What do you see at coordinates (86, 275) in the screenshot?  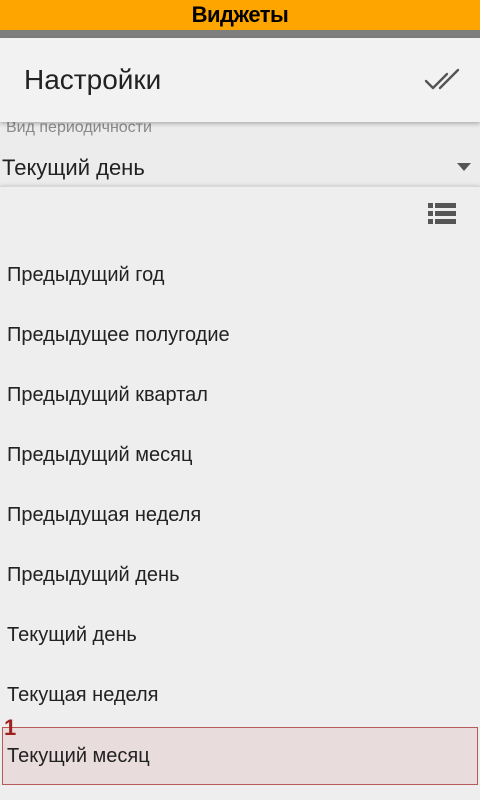 I see `option-label: Предыдущий год` at bounding box center [86, 275].